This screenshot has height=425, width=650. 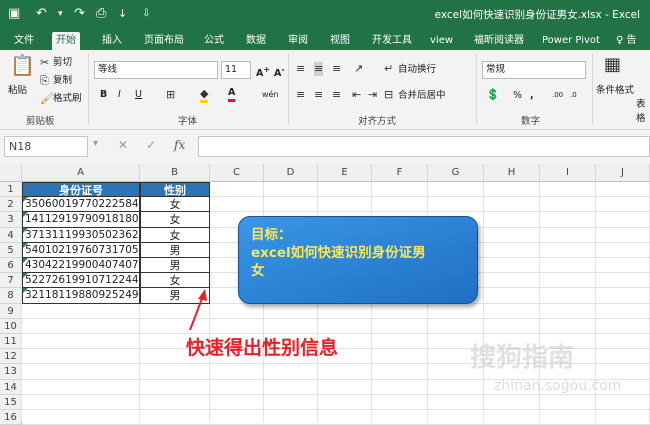 I want to click on annotation-text: 快速得出性别信息, so click(x=262, y=348).